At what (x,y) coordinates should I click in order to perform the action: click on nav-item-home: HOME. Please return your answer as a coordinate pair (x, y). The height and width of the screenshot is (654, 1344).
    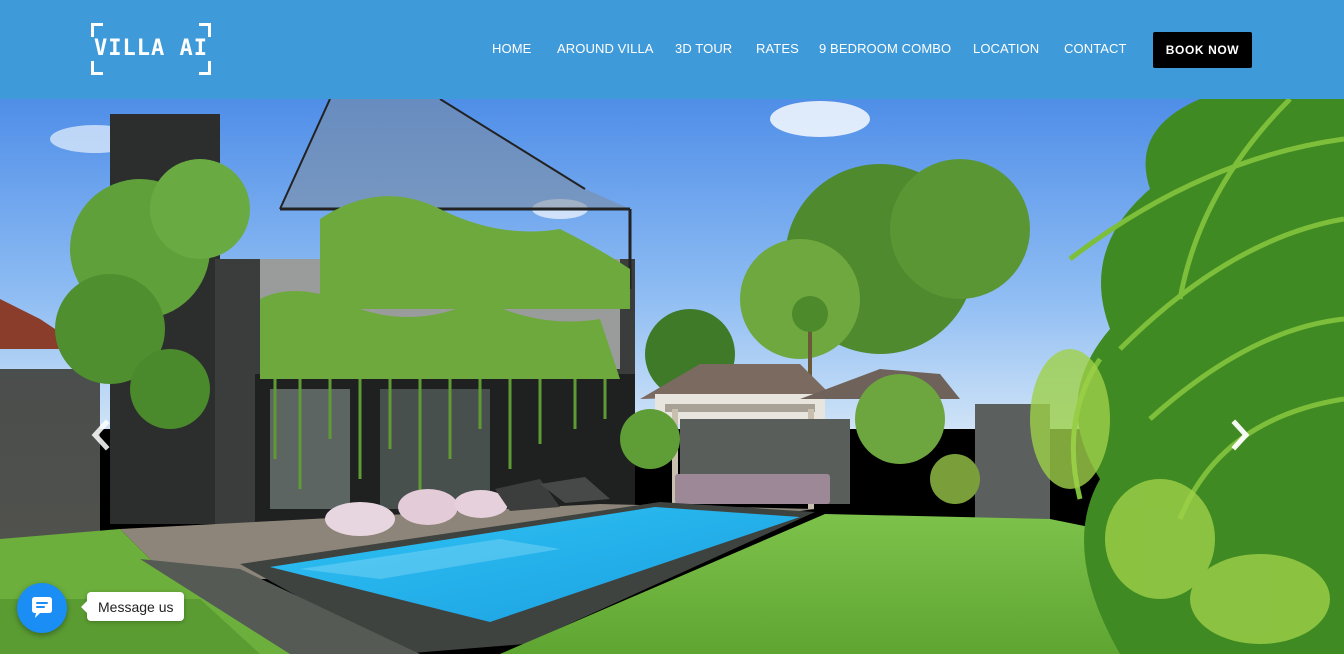
    Looking at the image, I should click on (511, 48).